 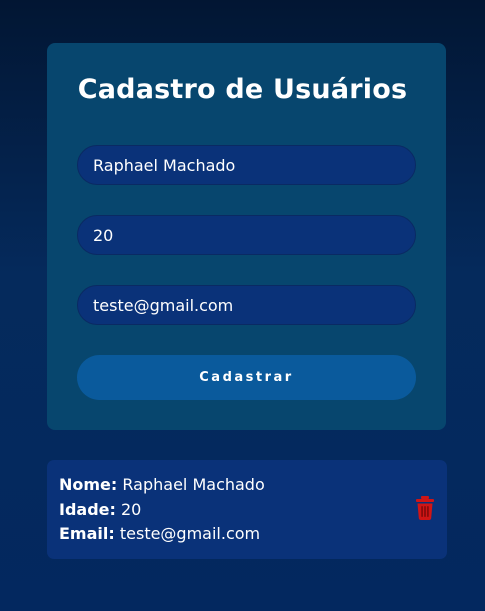 What do you see at coordinates (425, 508) in the screenshot?
I see `trash-icon` at bounding box center [425, 508].